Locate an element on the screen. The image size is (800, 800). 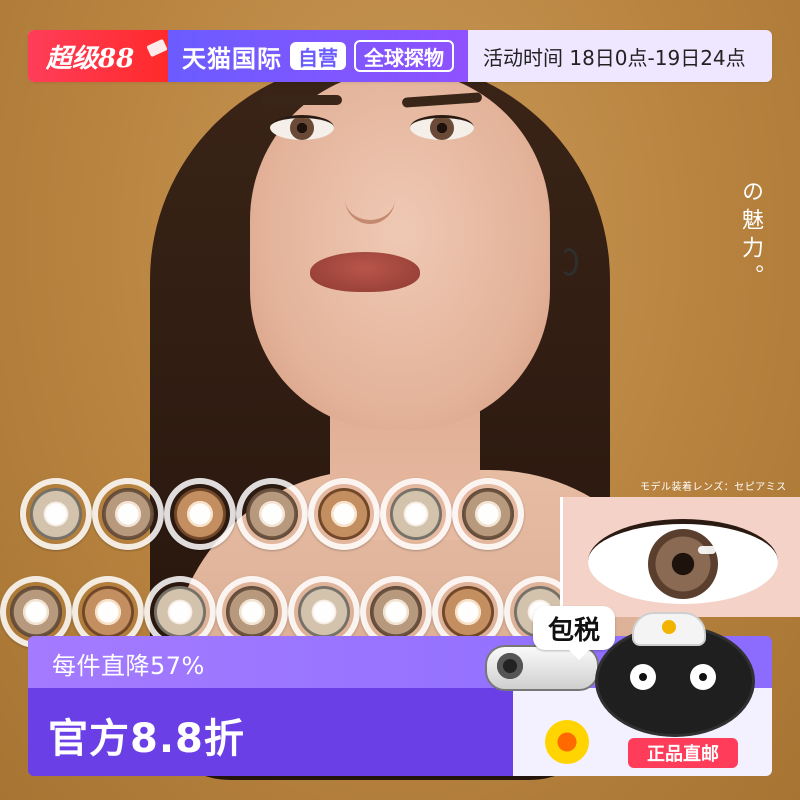
super-88-badge: 超级88 is located at coordinates (98, 56).